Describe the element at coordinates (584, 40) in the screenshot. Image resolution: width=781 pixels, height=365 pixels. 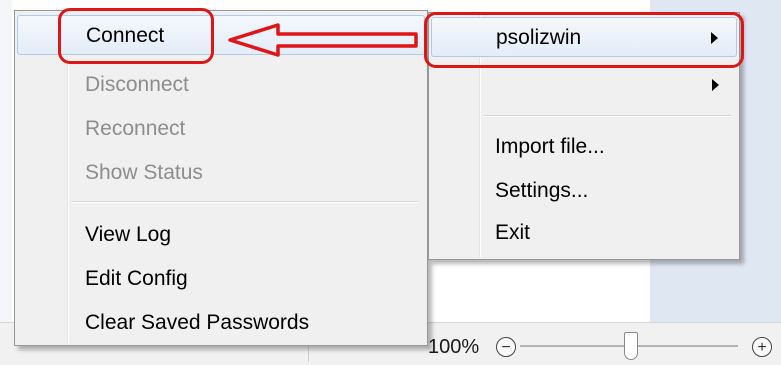
I see `annotation-highlight-psolizwin` at that location.